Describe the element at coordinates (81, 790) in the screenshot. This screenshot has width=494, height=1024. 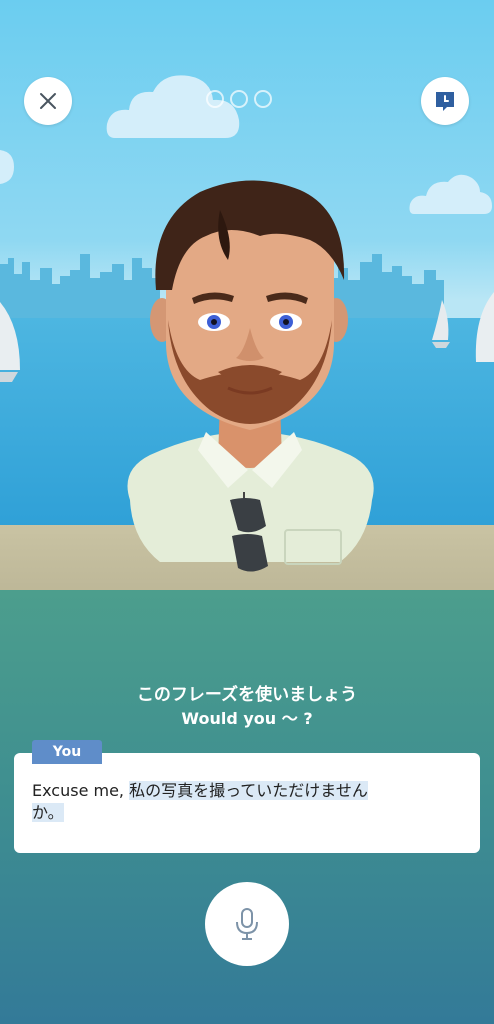
I see `response-prefix: Excuse me,` at that location.